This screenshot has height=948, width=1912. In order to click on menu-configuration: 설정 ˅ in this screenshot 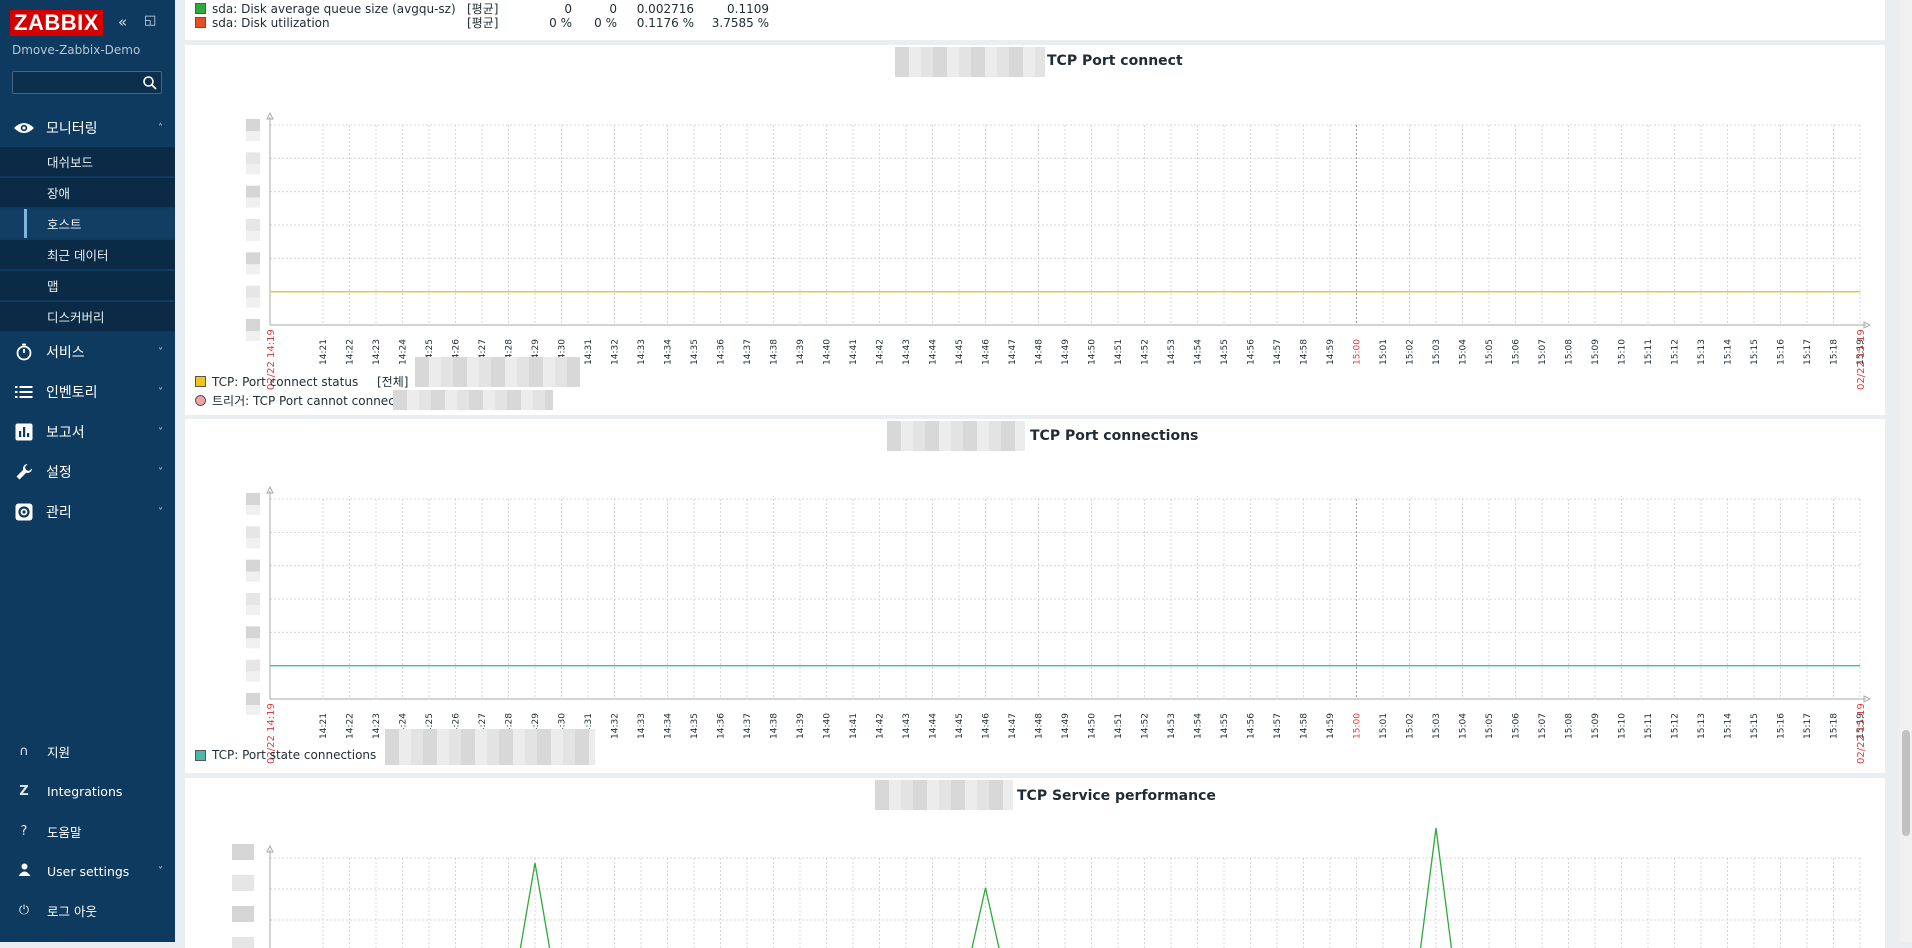, I will do `click(87, 472)`.